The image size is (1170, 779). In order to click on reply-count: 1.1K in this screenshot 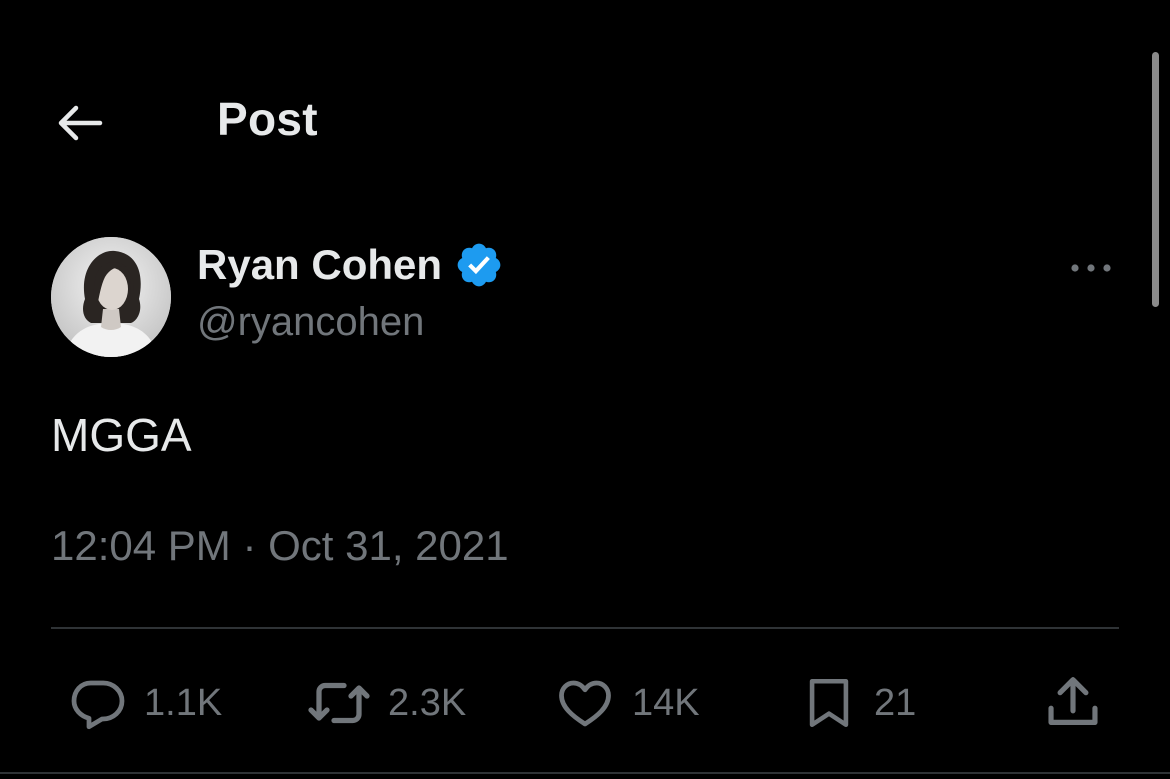, I will do `click(183, 702)`.